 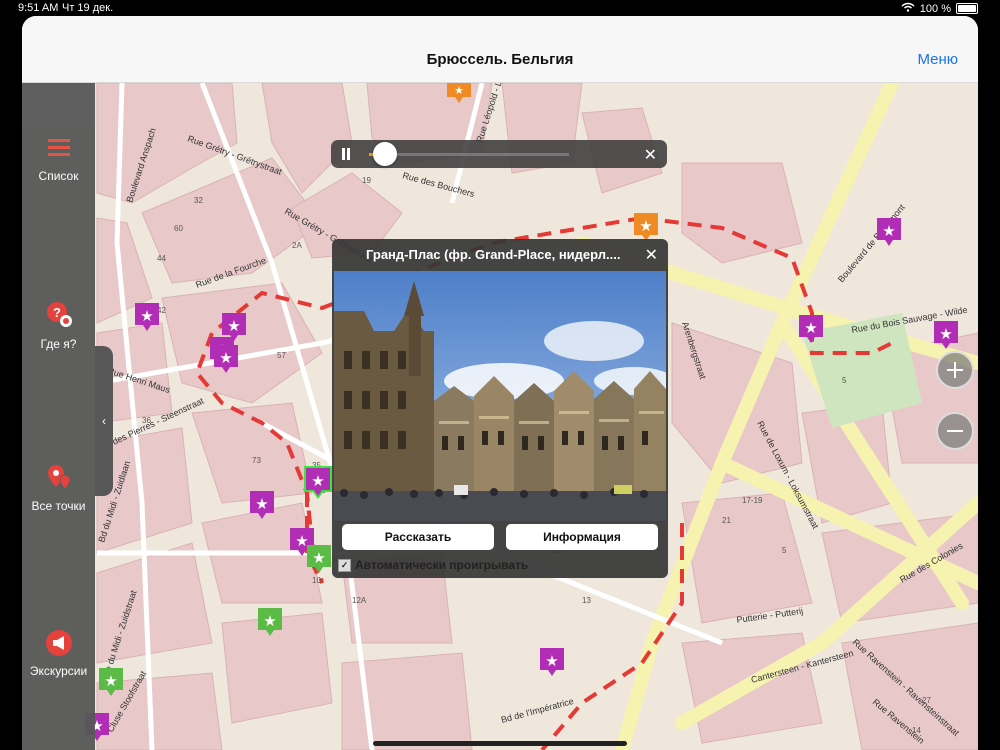 What do you see at coordinates (58, 176) in the screenshot?
I see `sidebar-item-label: Список` at bounding box center [58, 176].